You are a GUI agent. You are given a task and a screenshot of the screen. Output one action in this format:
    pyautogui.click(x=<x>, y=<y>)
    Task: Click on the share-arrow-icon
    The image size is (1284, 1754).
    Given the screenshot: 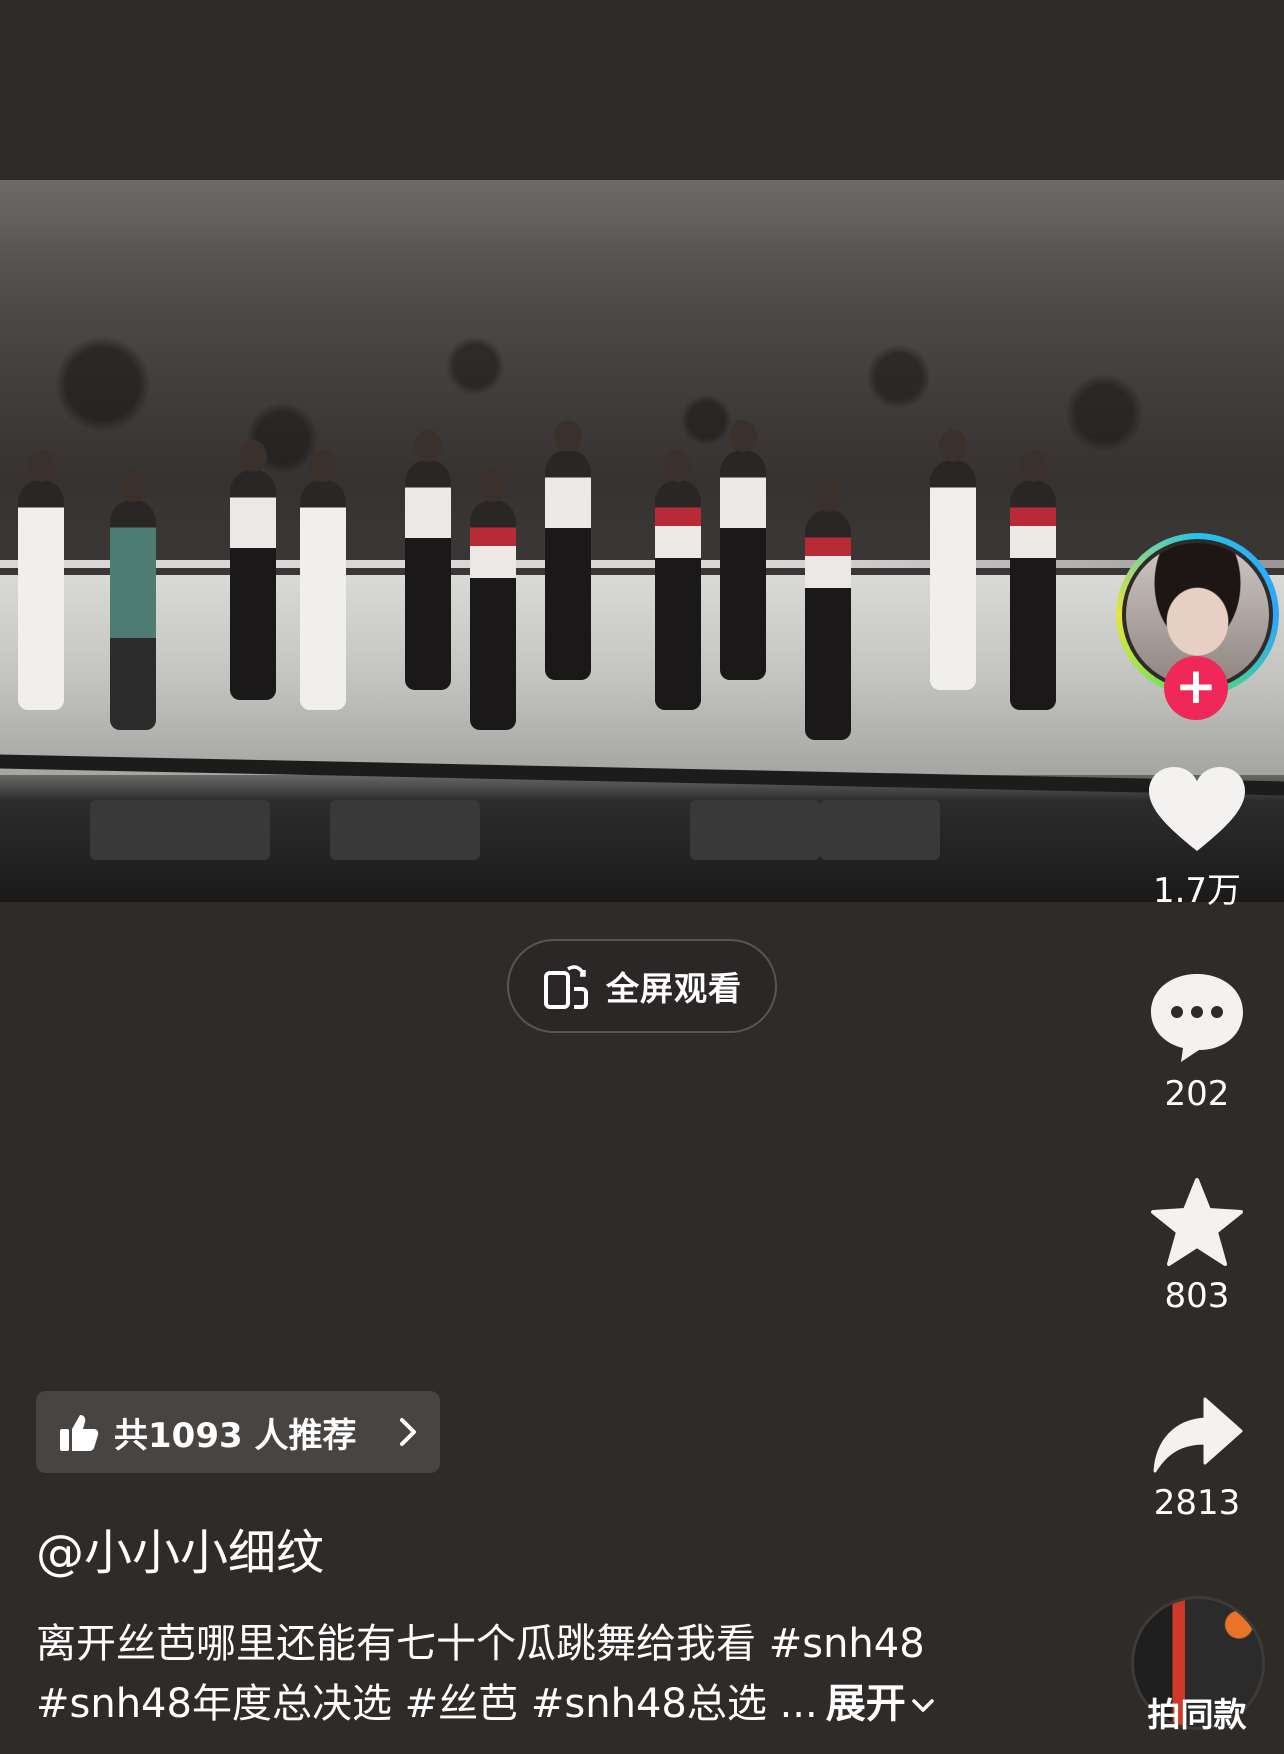 What is the action you would take?
    pyautogui.click(x=1198, y=1435)
    